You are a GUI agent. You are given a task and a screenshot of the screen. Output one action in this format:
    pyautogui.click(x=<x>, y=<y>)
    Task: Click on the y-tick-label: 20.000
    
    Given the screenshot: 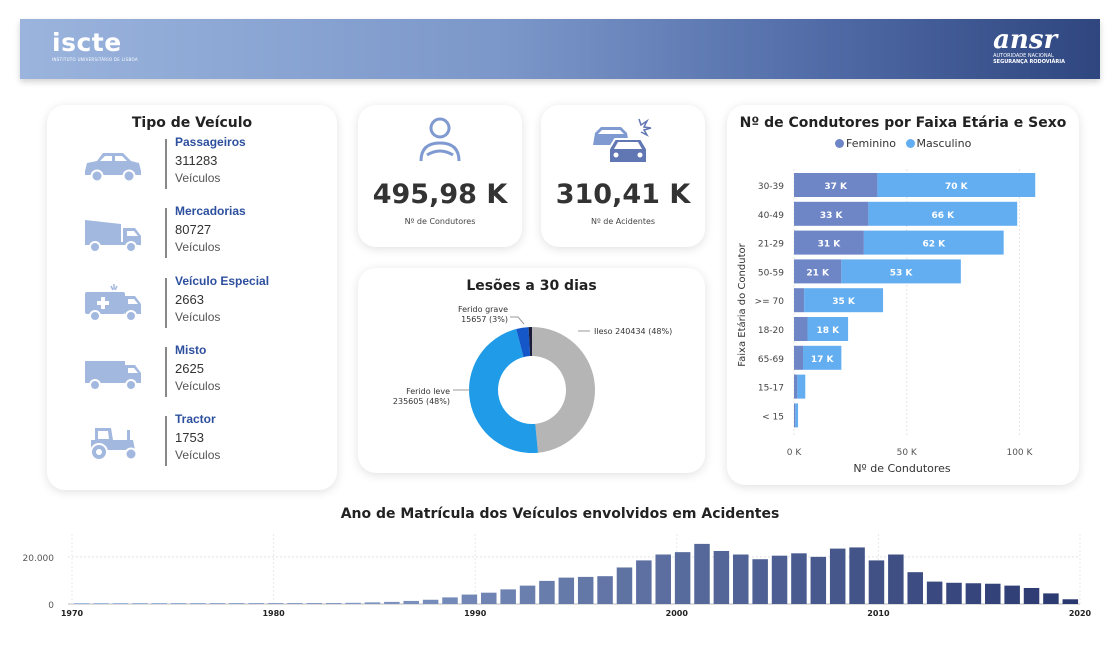 What is the action you would take?
    pyautogui.click(x=39, y=559)
    